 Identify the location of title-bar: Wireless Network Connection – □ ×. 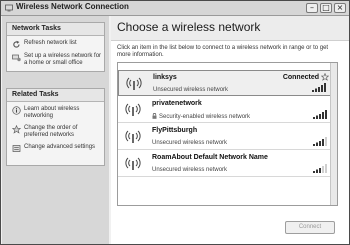
(175, 8).